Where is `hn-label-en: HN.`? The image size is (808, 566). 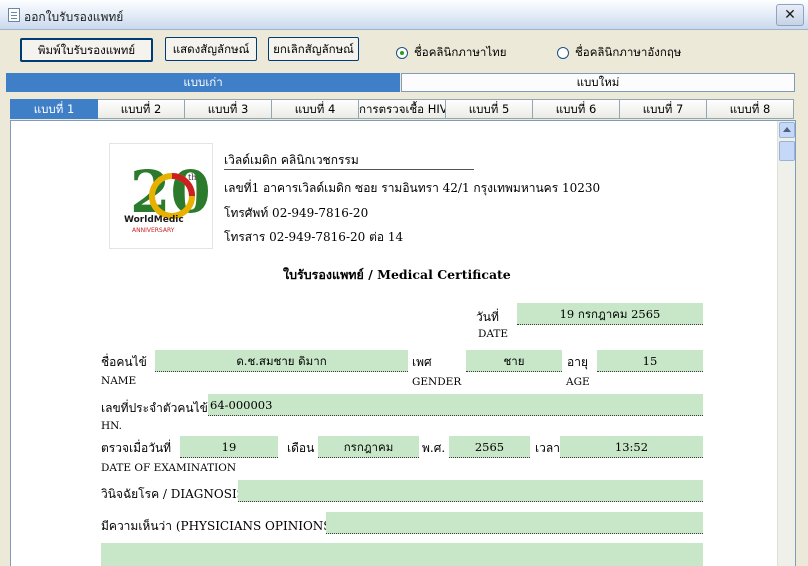 hn-label-en: HN. is located at coordinates (112, 426).